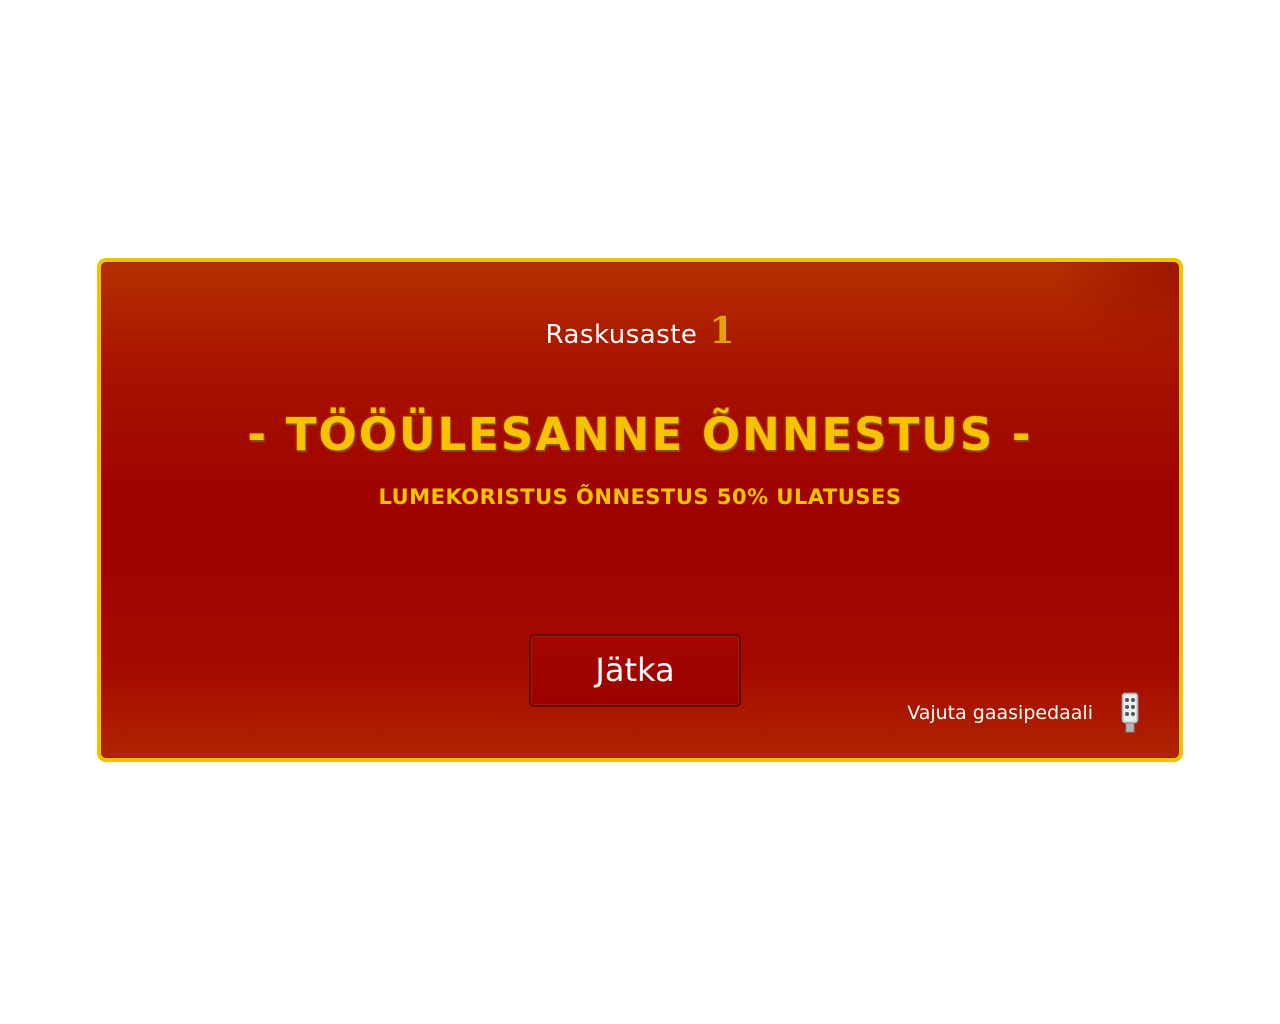 The width and height of the screenshot is (1280, 1024). What do you see at coordinates (1000, 713) in the screenshot?
I see `gas-pedal-hint: Vajuta gaasipedaali` at bounding box center [1000, 713].